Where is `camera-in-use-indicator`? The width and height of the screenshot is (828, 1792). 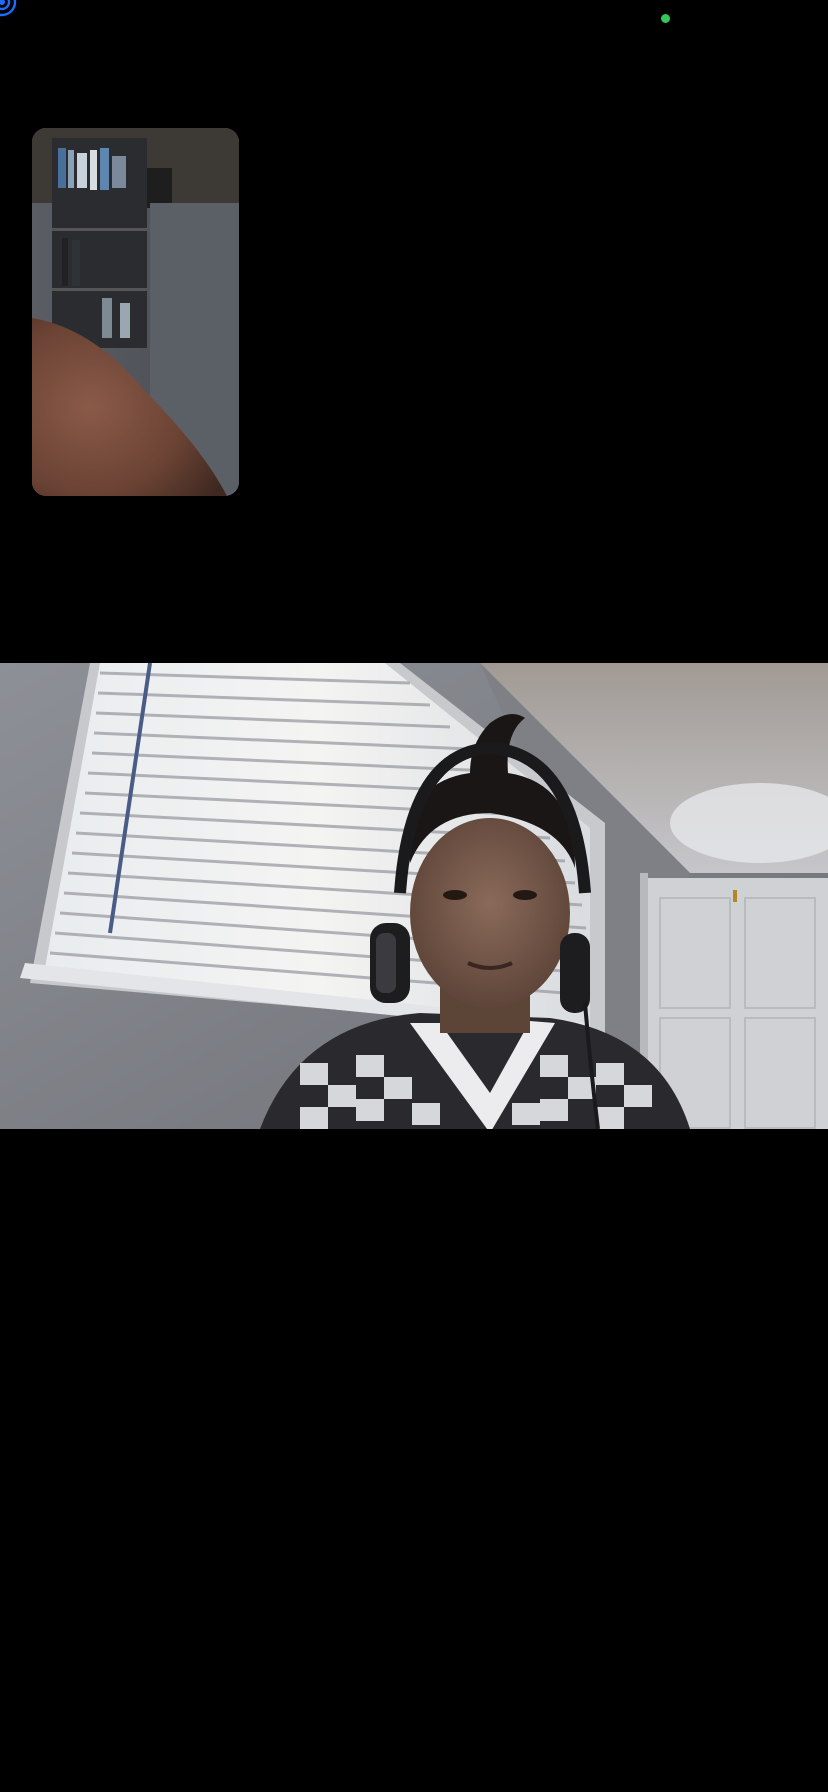 camera-in-use-indicator is located at coordinates (665, 18).